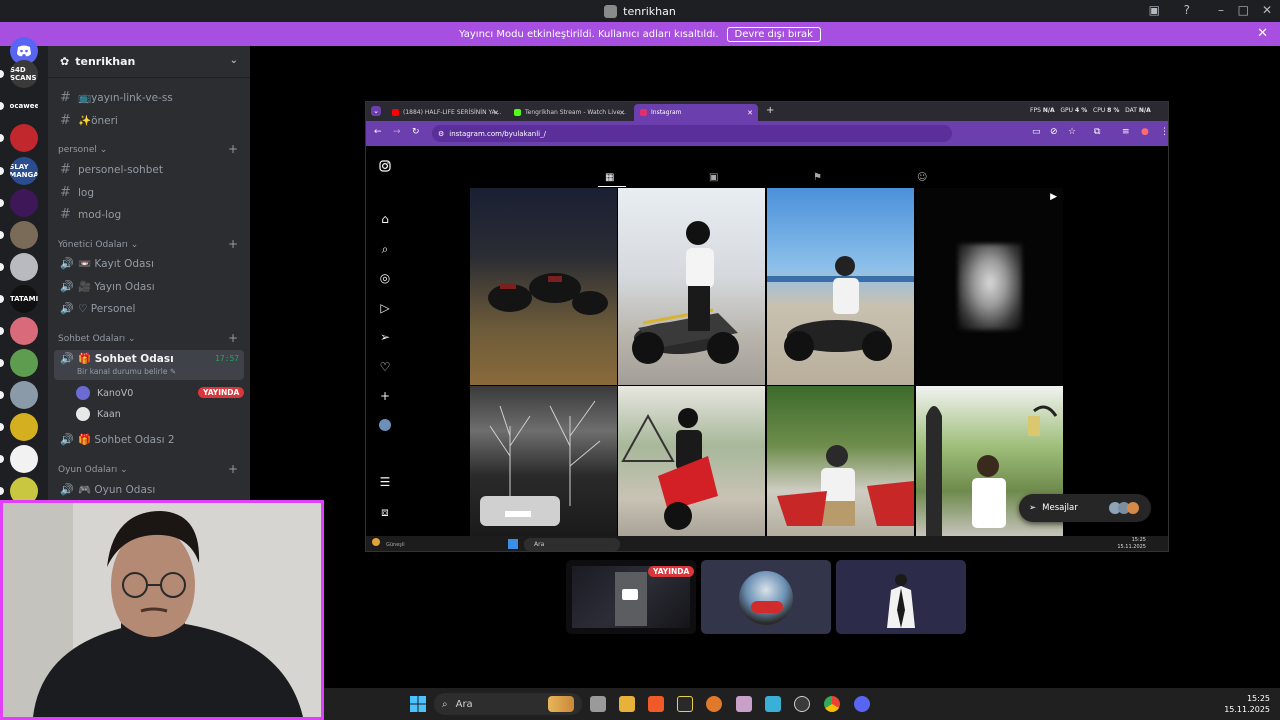  What do you see at coordinates (24, 106) in the screenshot?
I see `server-icon: Gocaweeb` at bounding box center [24, 106].